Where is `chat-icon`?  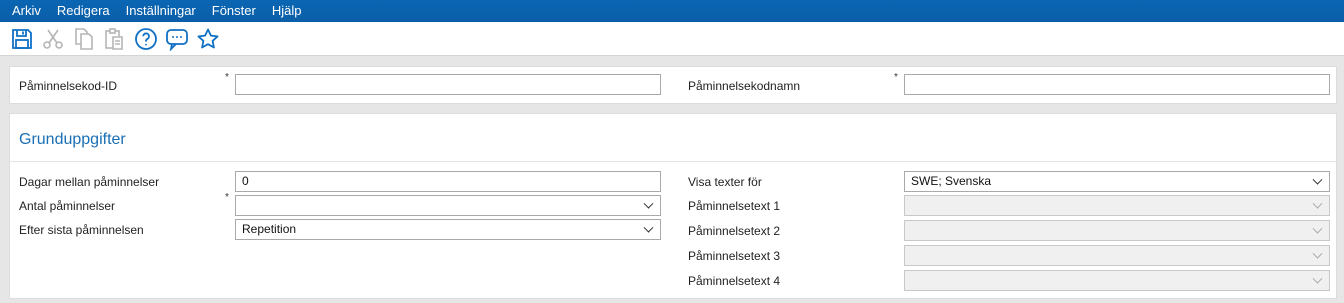 chat-icon is located at coordinates (176, 39).